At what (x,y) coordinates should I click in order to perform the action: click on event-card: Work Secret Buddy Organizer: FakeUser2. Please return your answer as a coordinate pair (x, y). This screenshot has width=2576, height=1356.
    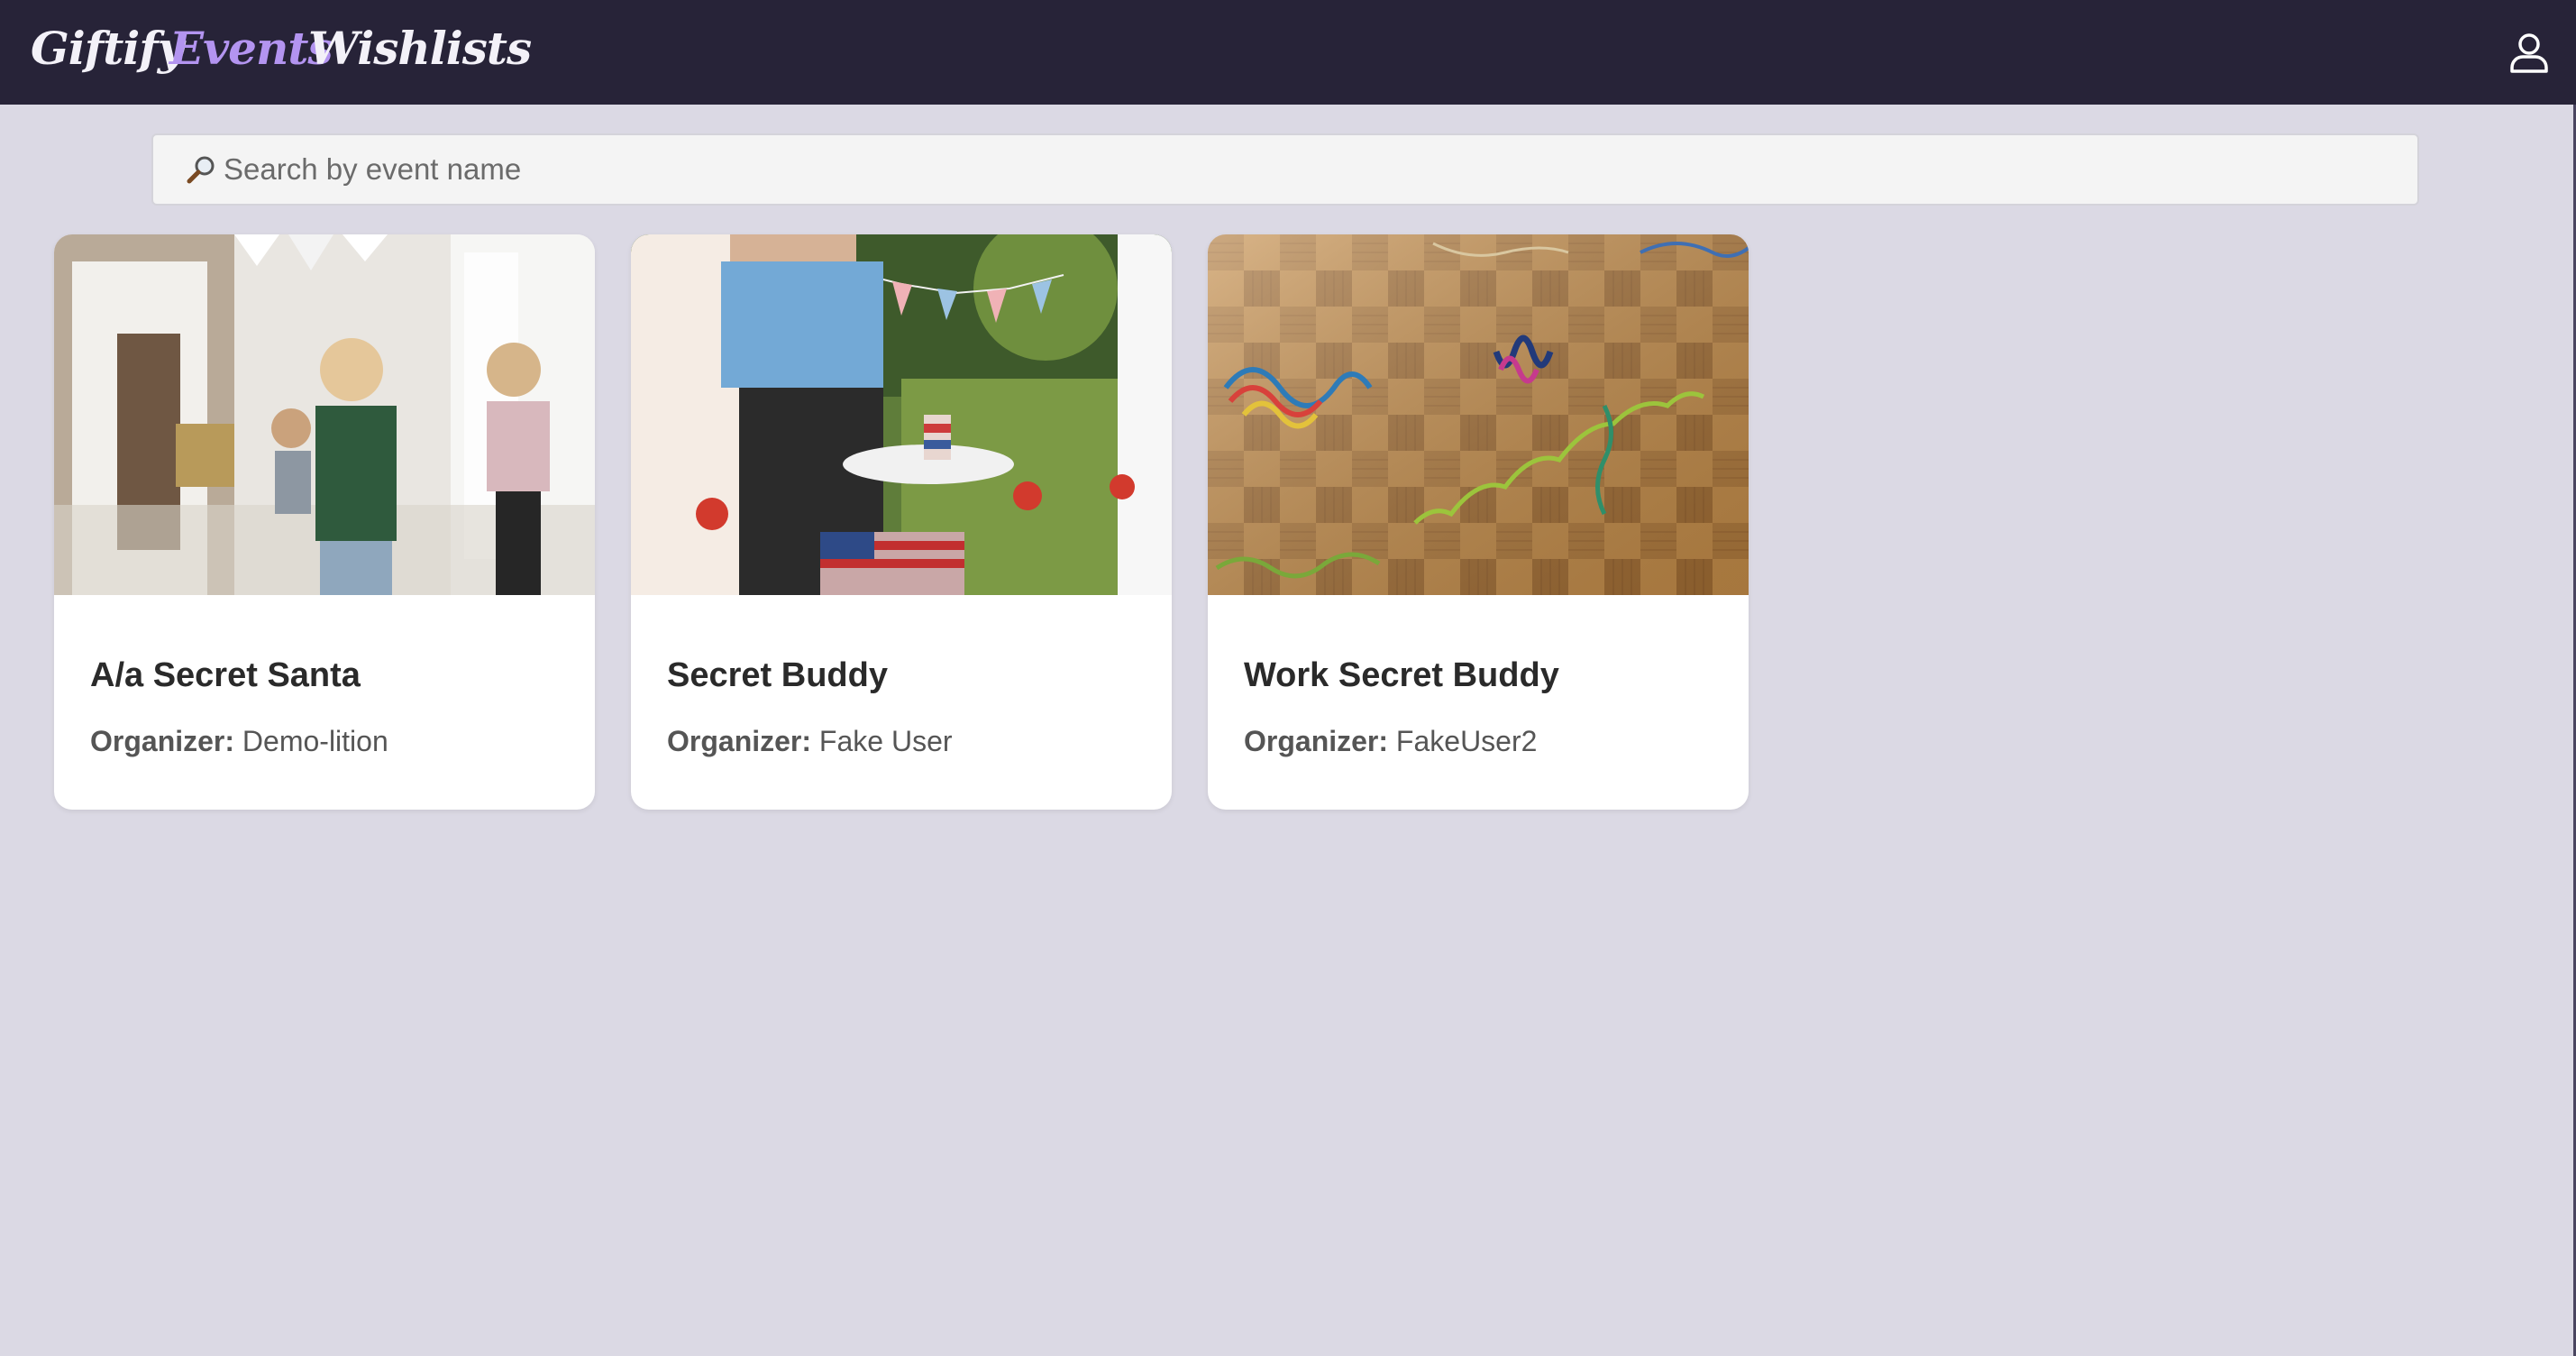
    Looking at the image, I should click on (1478, 522).